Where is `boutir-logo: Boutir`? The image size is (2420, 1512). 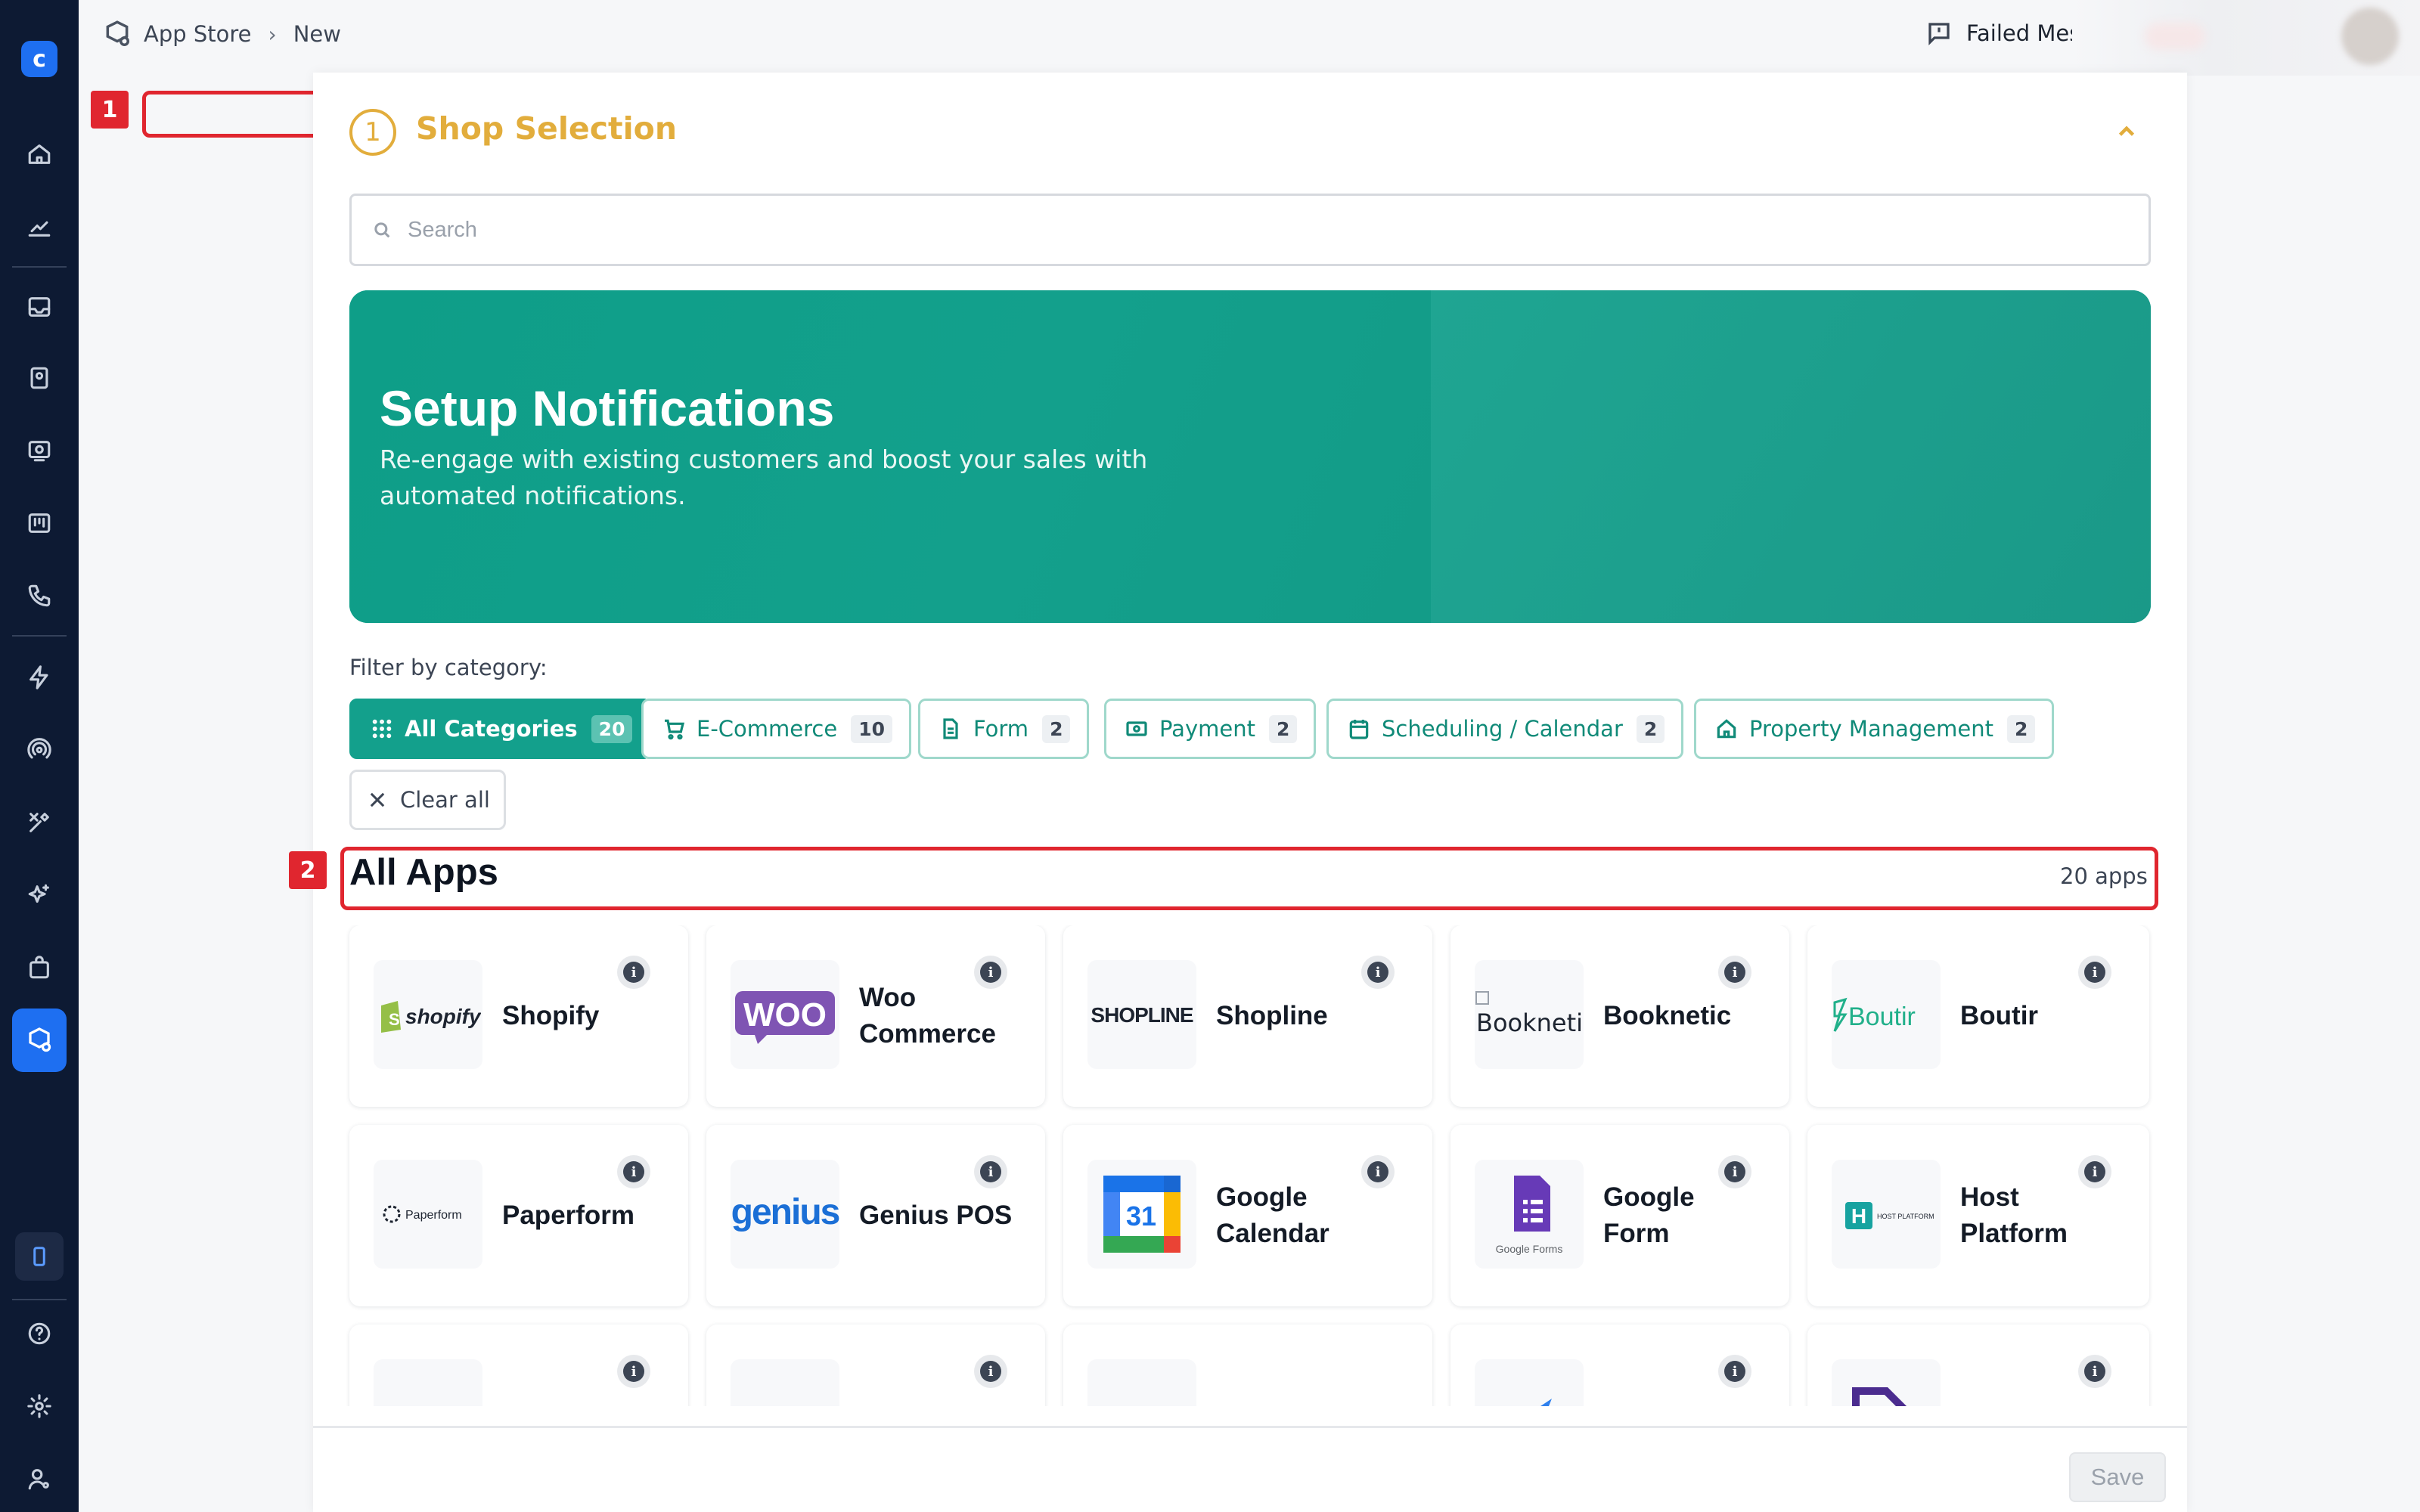
boutir-logo: Boutir is located at coordinates (1886, 1015).